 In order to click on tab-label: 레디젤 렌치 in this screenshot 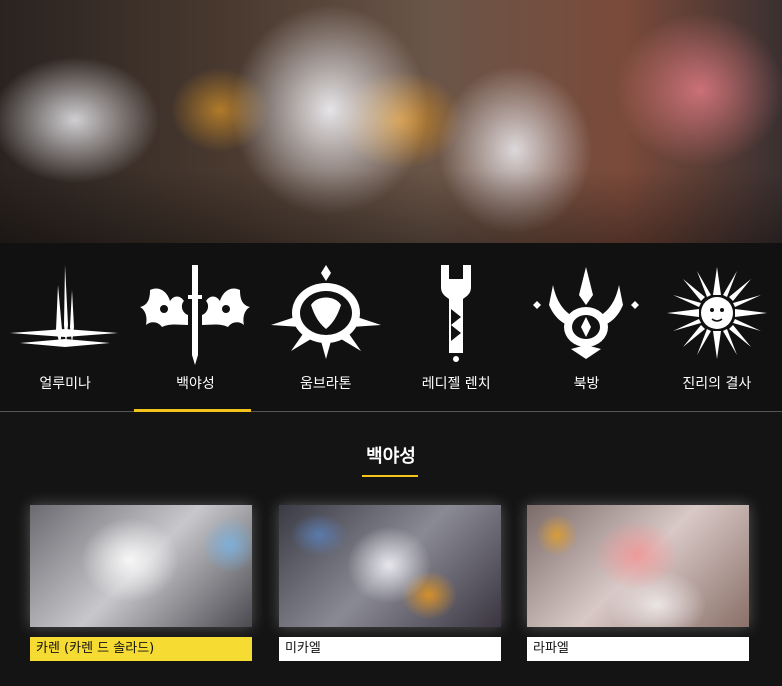, I will do `click(456, 384)`.